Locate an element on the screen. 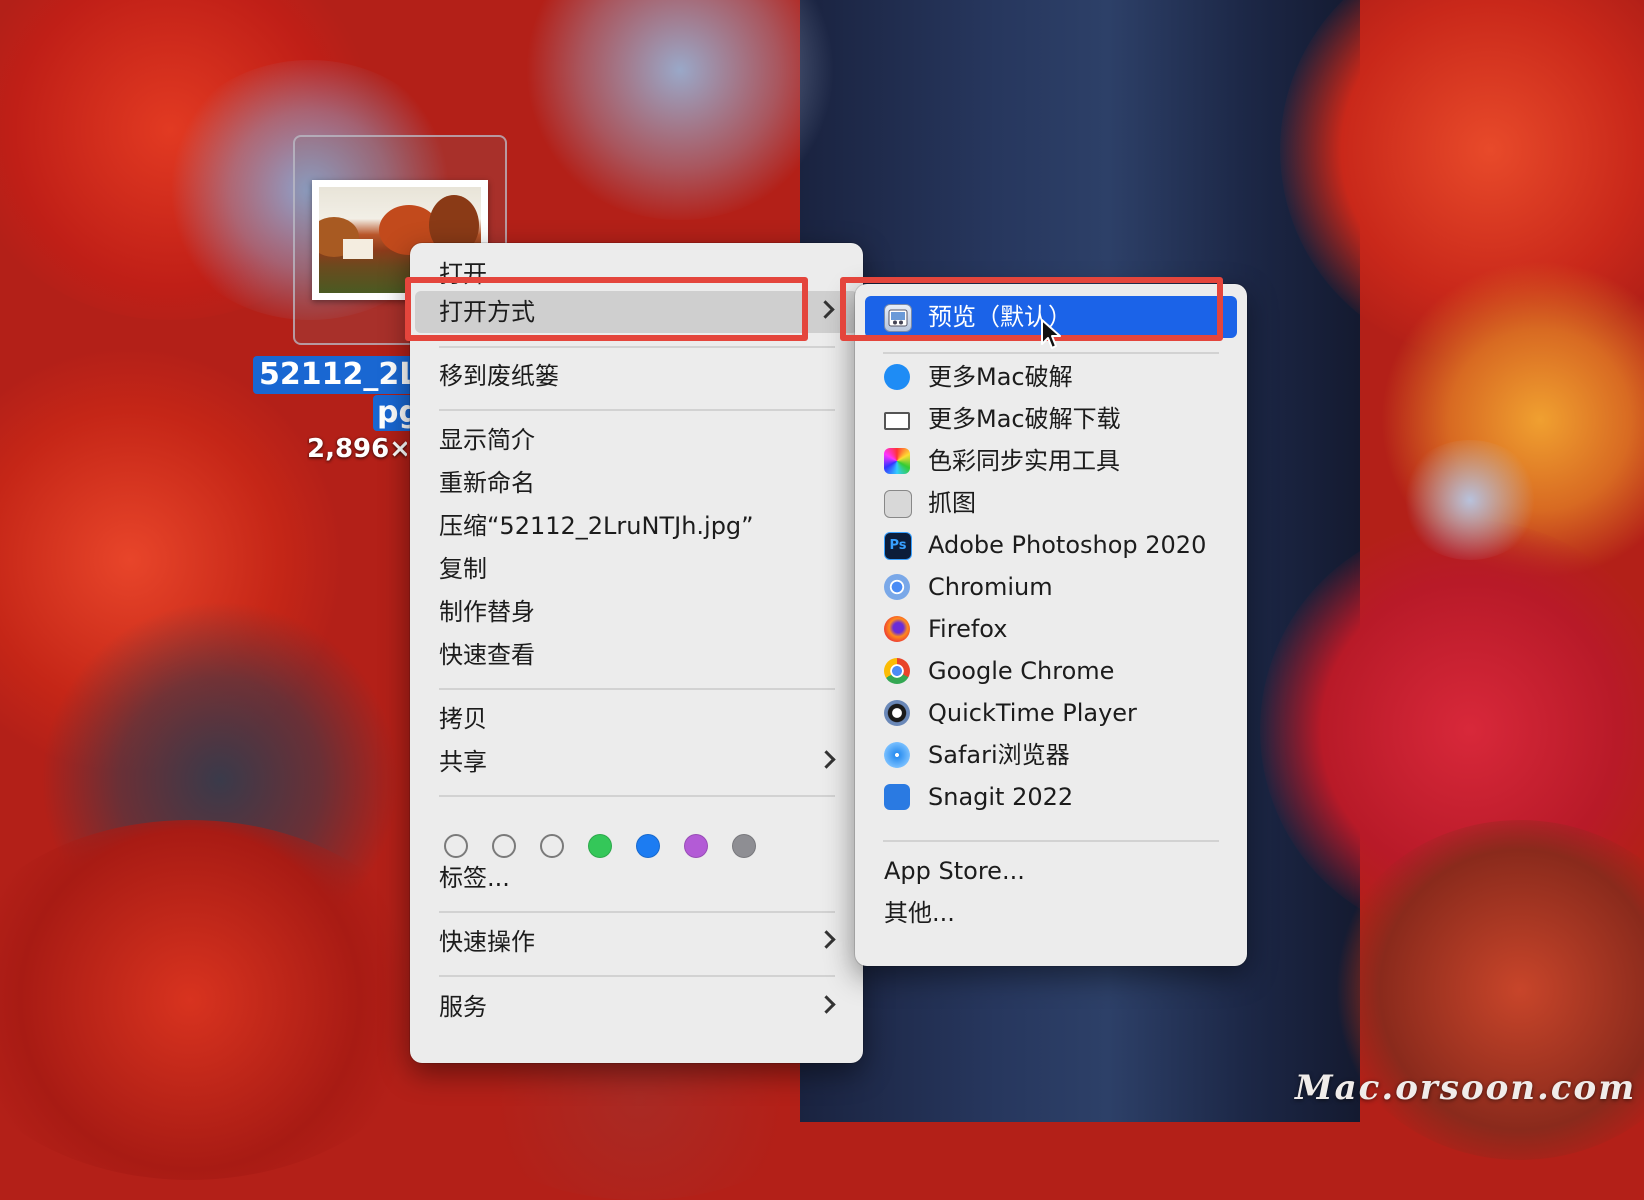 Image resolution: width=1644 pixels, height=1200 pixels. submenu-item-label: Snagit 2022 is located at coordinates (1001, 797).